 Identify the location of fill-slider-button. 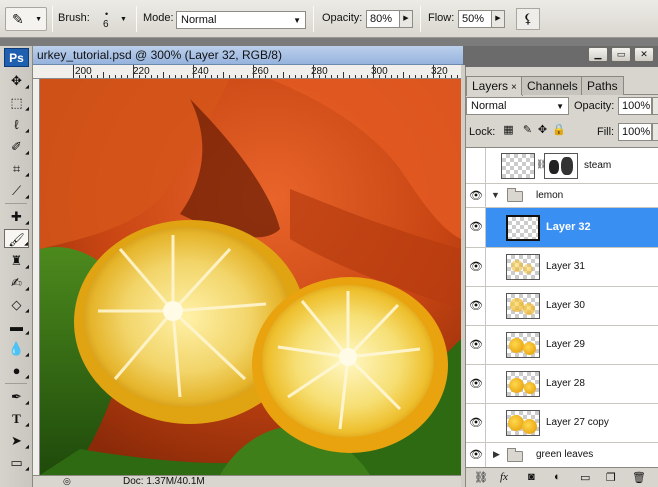
(655, 132).